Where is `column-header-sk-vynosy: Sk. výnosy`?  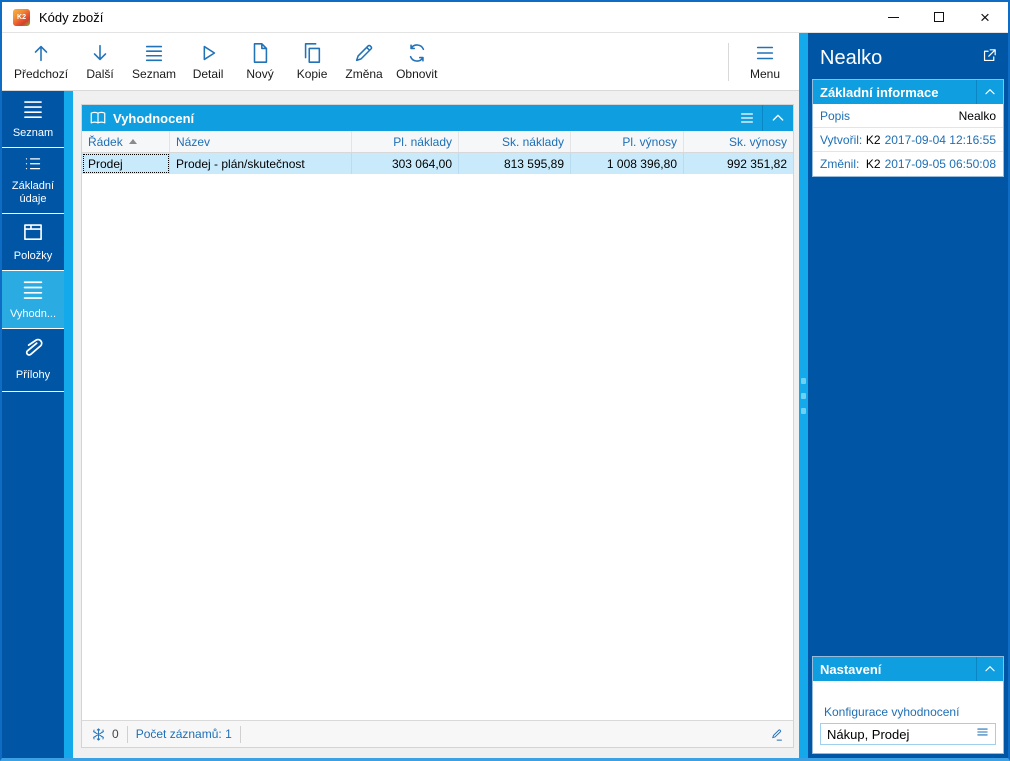
column-header-sk-vynosy: Sk. výnosy is located at coordinates (738, 141).